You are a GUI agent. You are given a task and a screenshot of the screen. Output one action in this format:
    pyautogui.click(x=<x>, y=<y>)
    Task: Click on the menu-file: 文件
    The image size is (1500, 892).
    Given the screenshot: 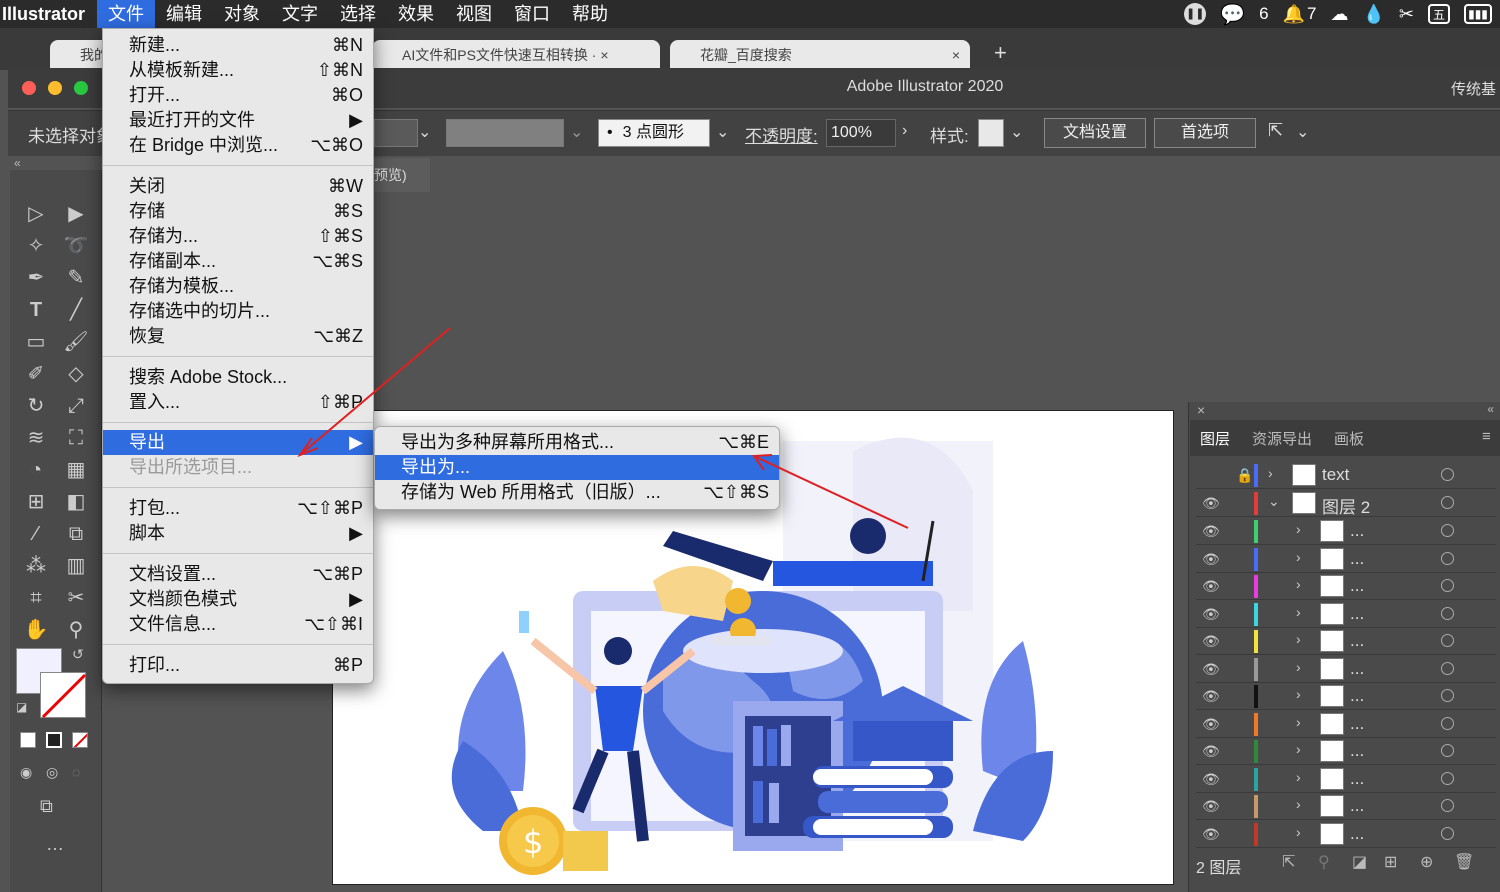 What is the action you would take?
    pyautogui.click(x=126, y=14)
    